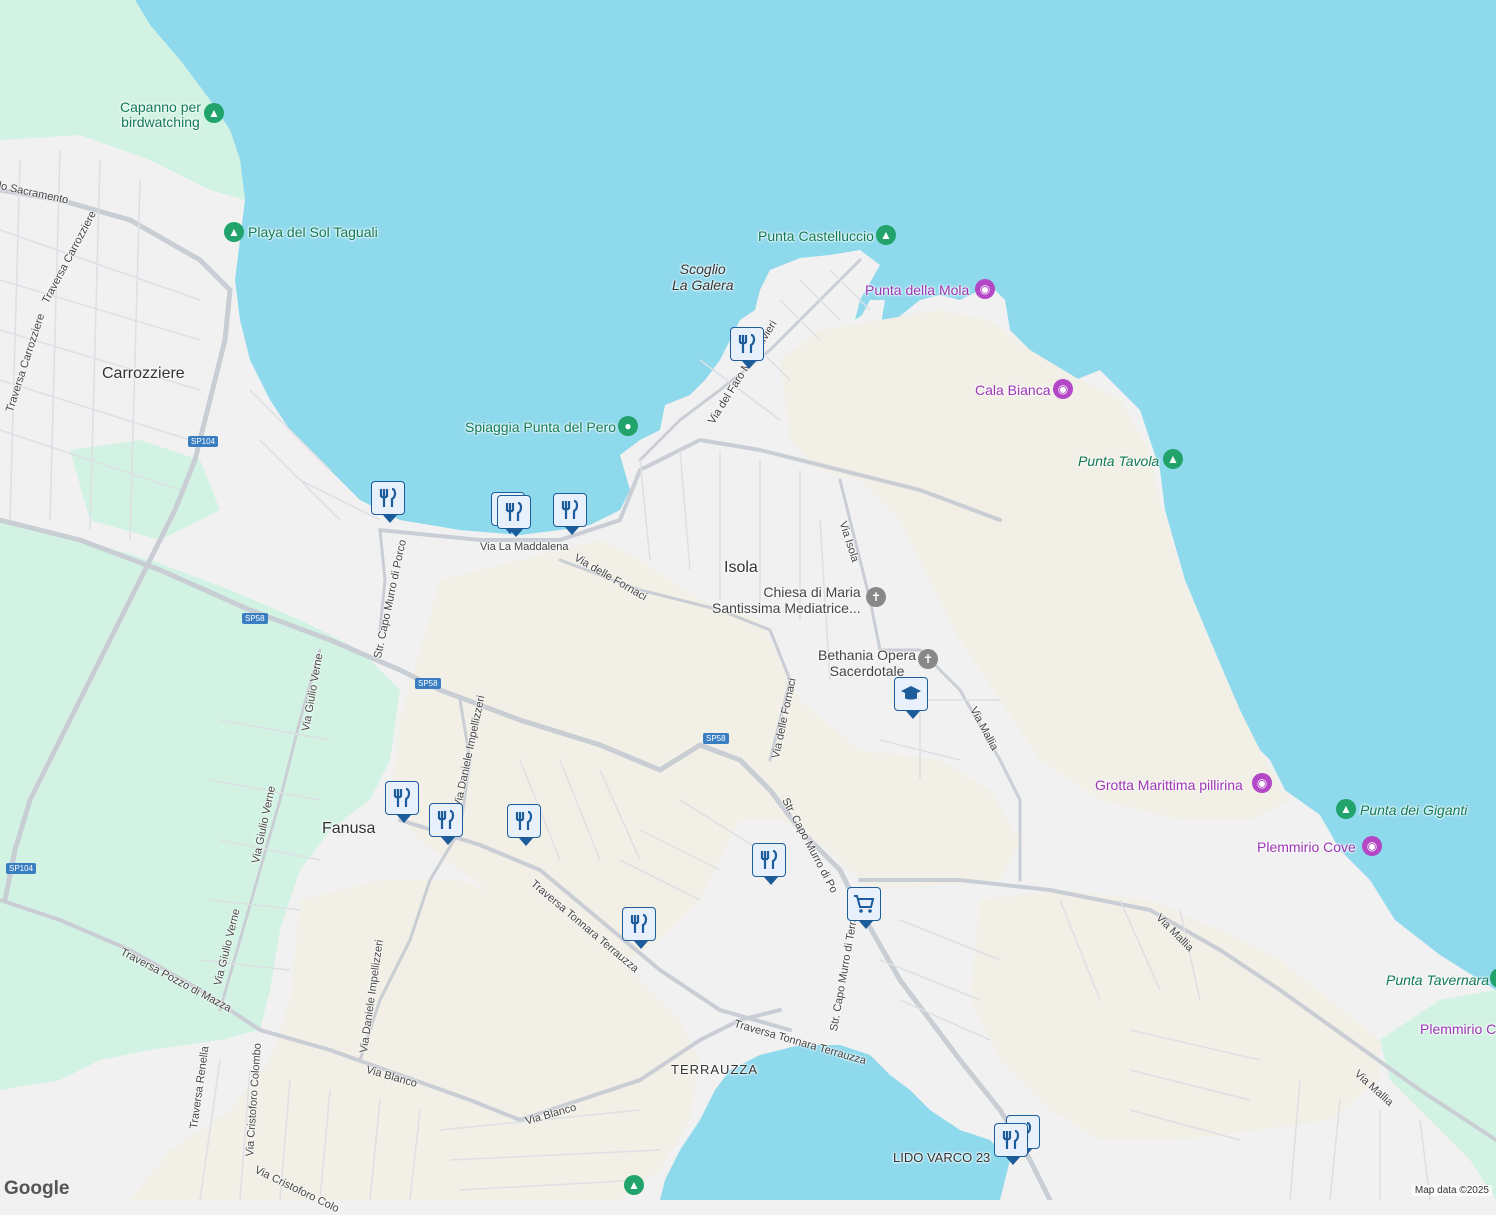 The image size is (1496, 1215). I want to click on water-label-scoglio-line2: La Galera, so click(703, 285).